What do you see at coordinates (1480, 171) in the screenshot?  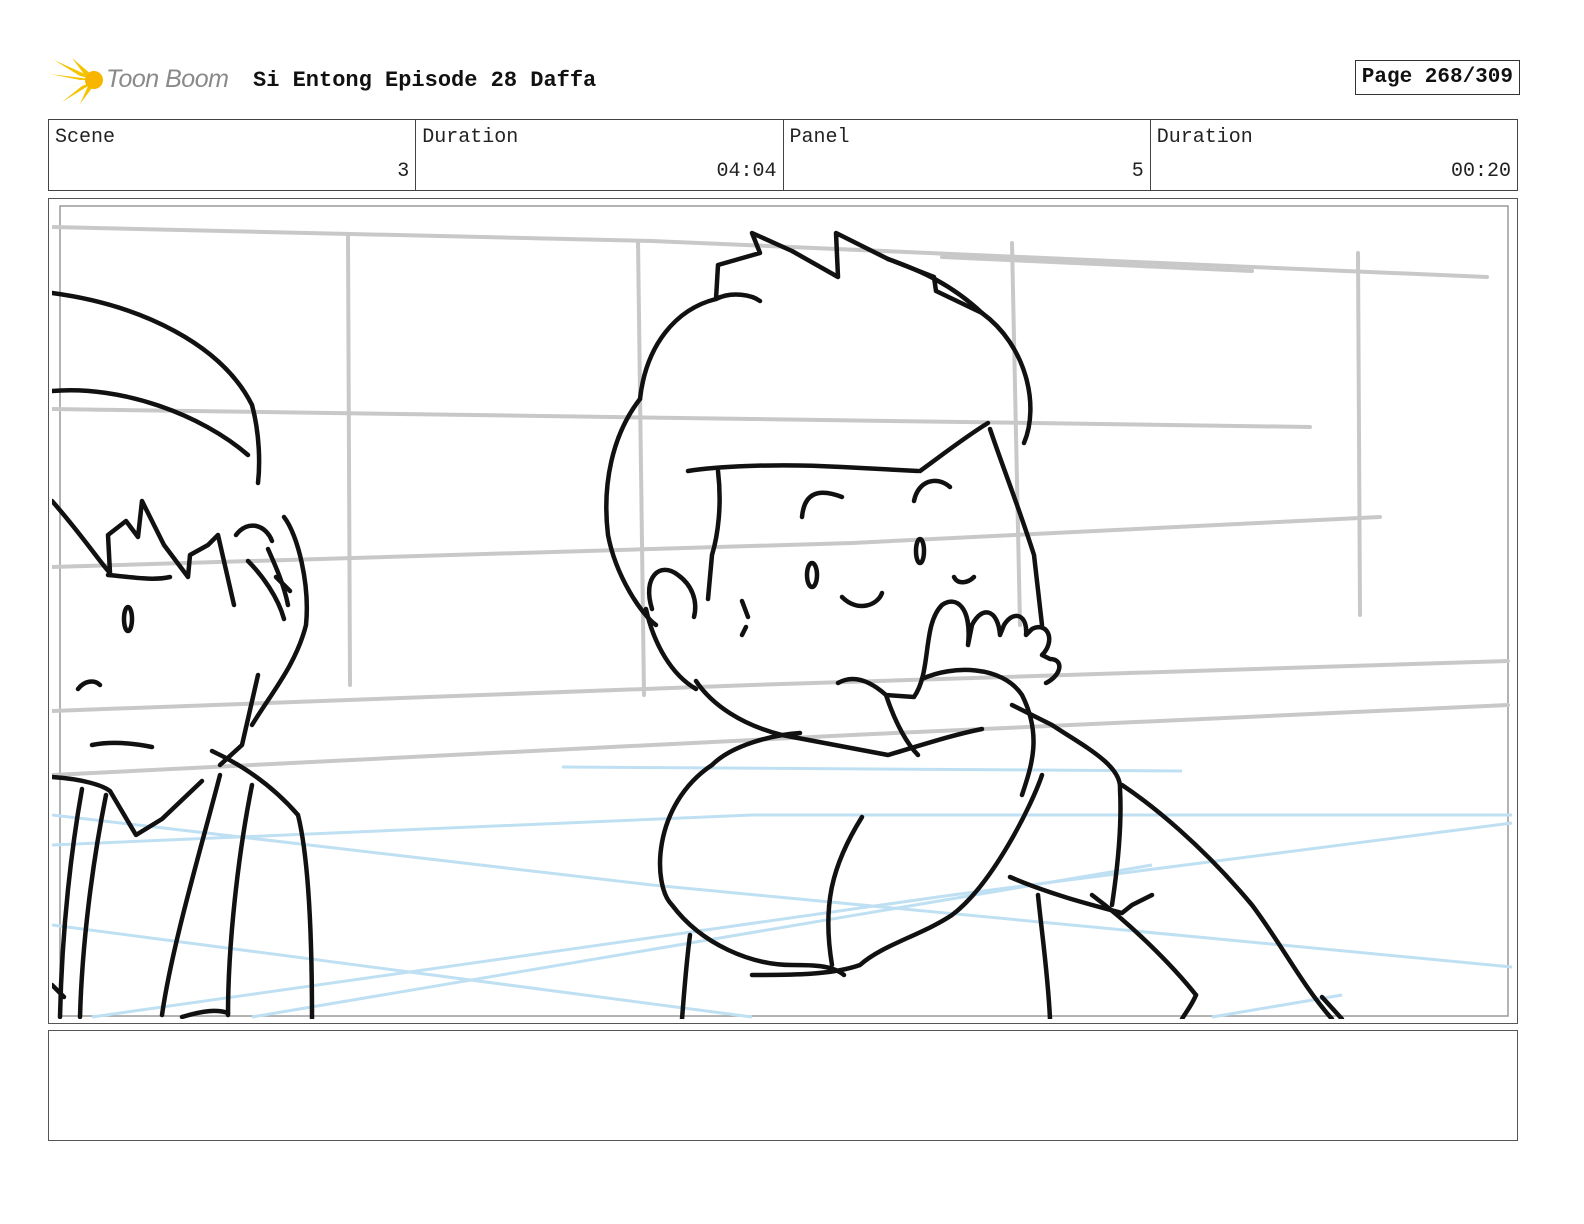 I see `panel-duration-value: 00:20` at bounding box center [1480, 171].